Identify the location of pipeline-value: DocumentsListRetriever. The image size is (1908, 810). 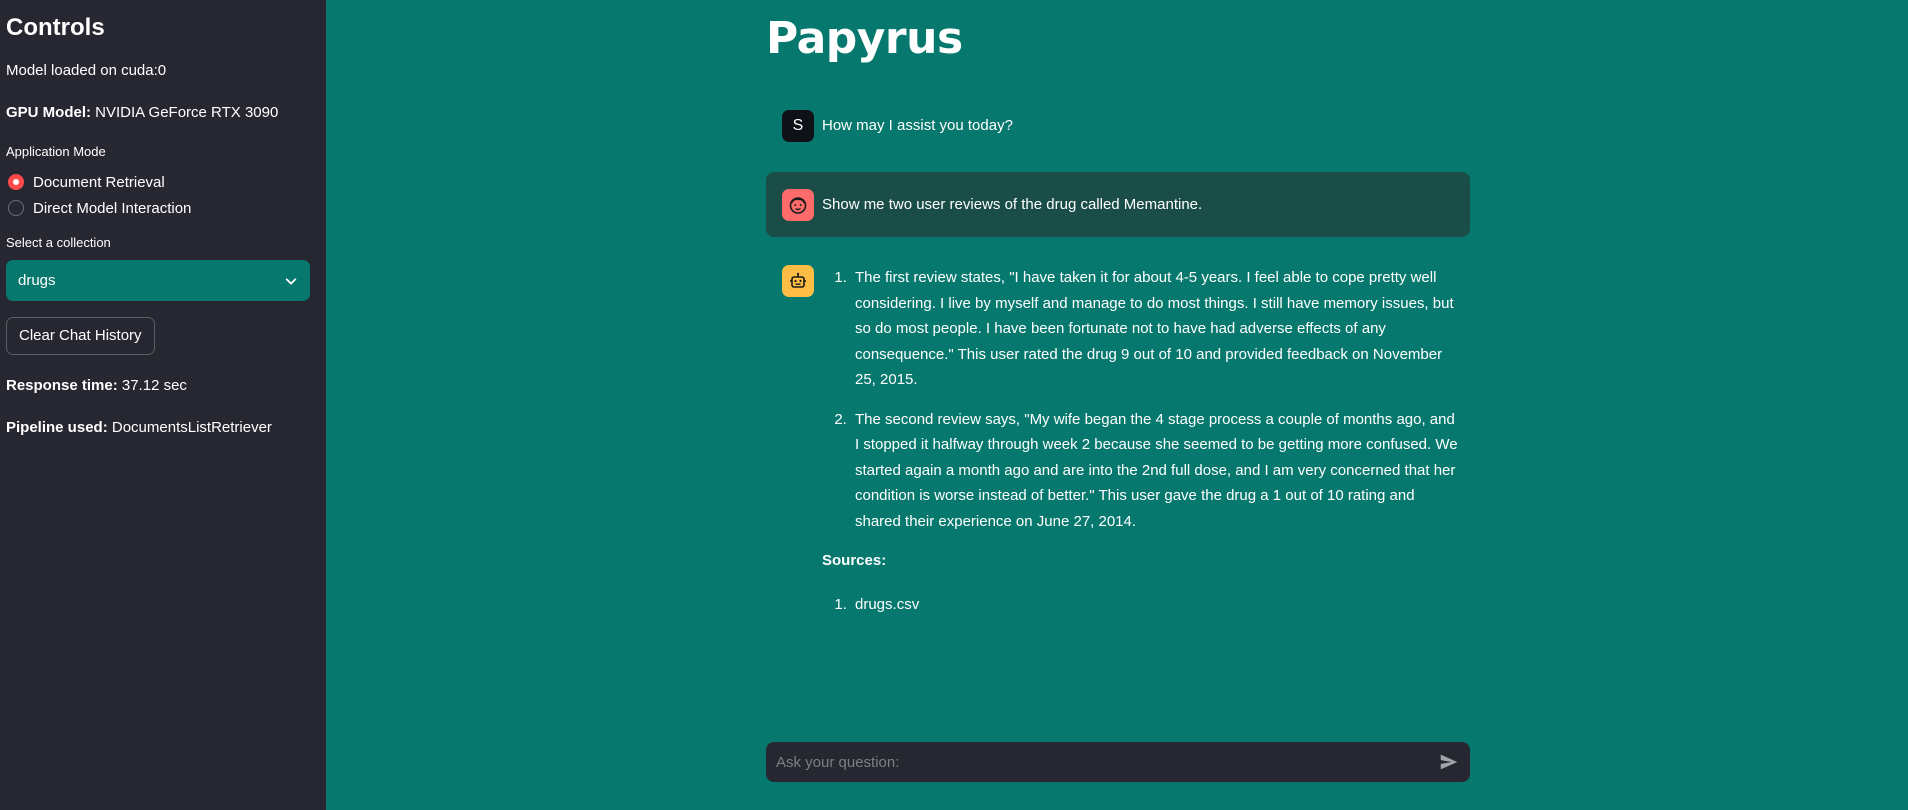
(191, 427).